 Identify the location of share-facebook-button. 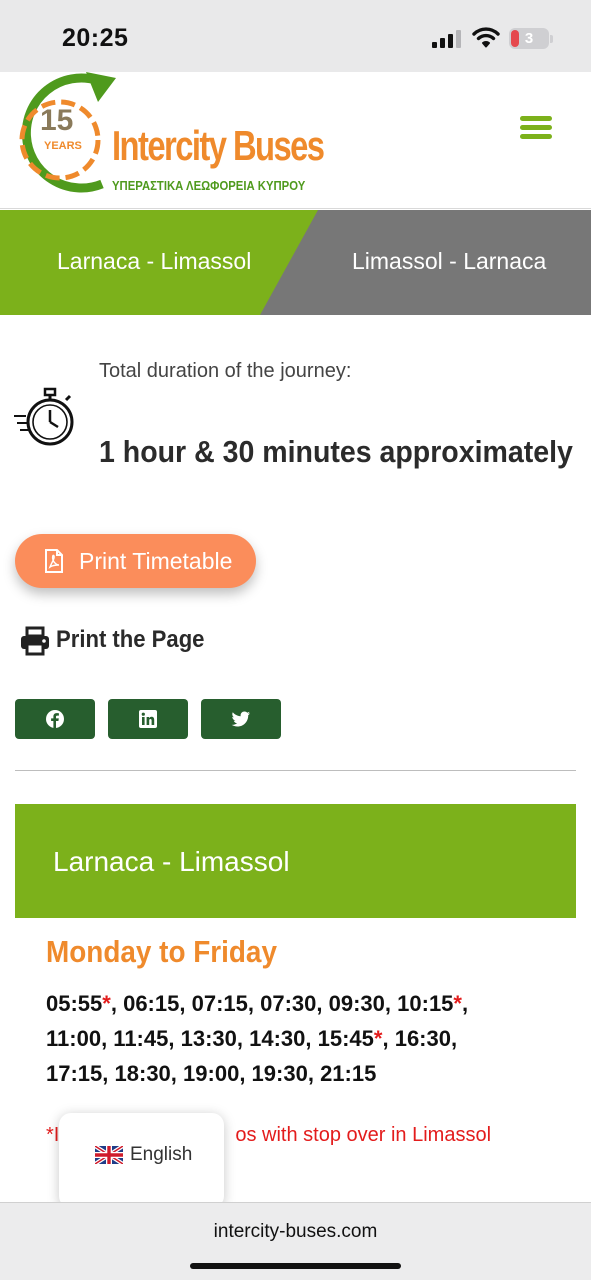
(55, 719).